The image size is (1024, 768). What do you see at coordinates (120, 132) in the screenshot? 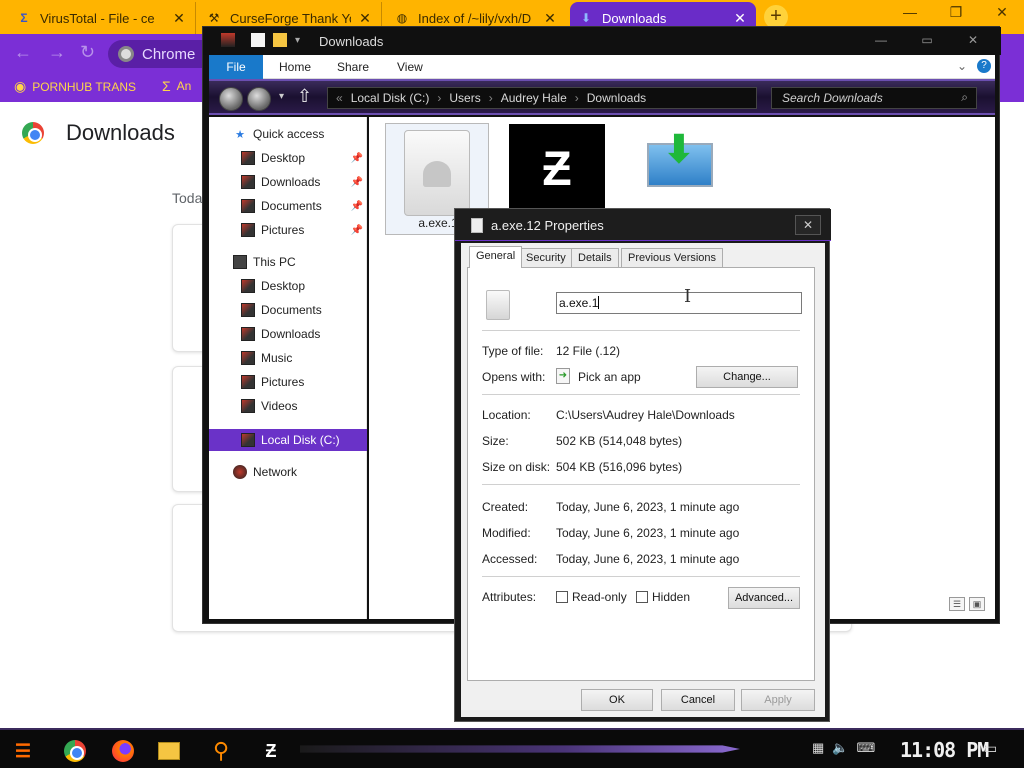
I see `page-title: Downloads` at bounding box center [120, 132].